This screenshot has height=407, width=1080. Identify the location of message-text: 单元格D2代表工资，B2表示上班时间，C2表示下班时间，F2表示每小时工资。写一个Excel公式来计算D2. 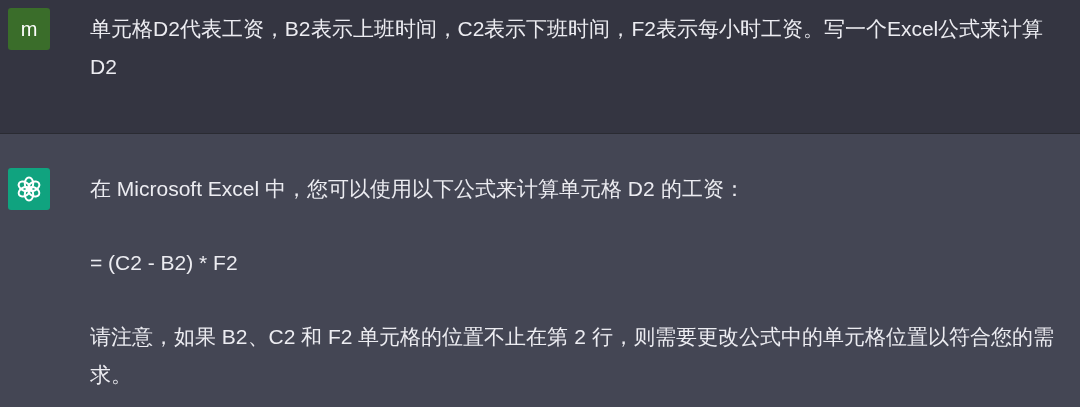
(567, 48).